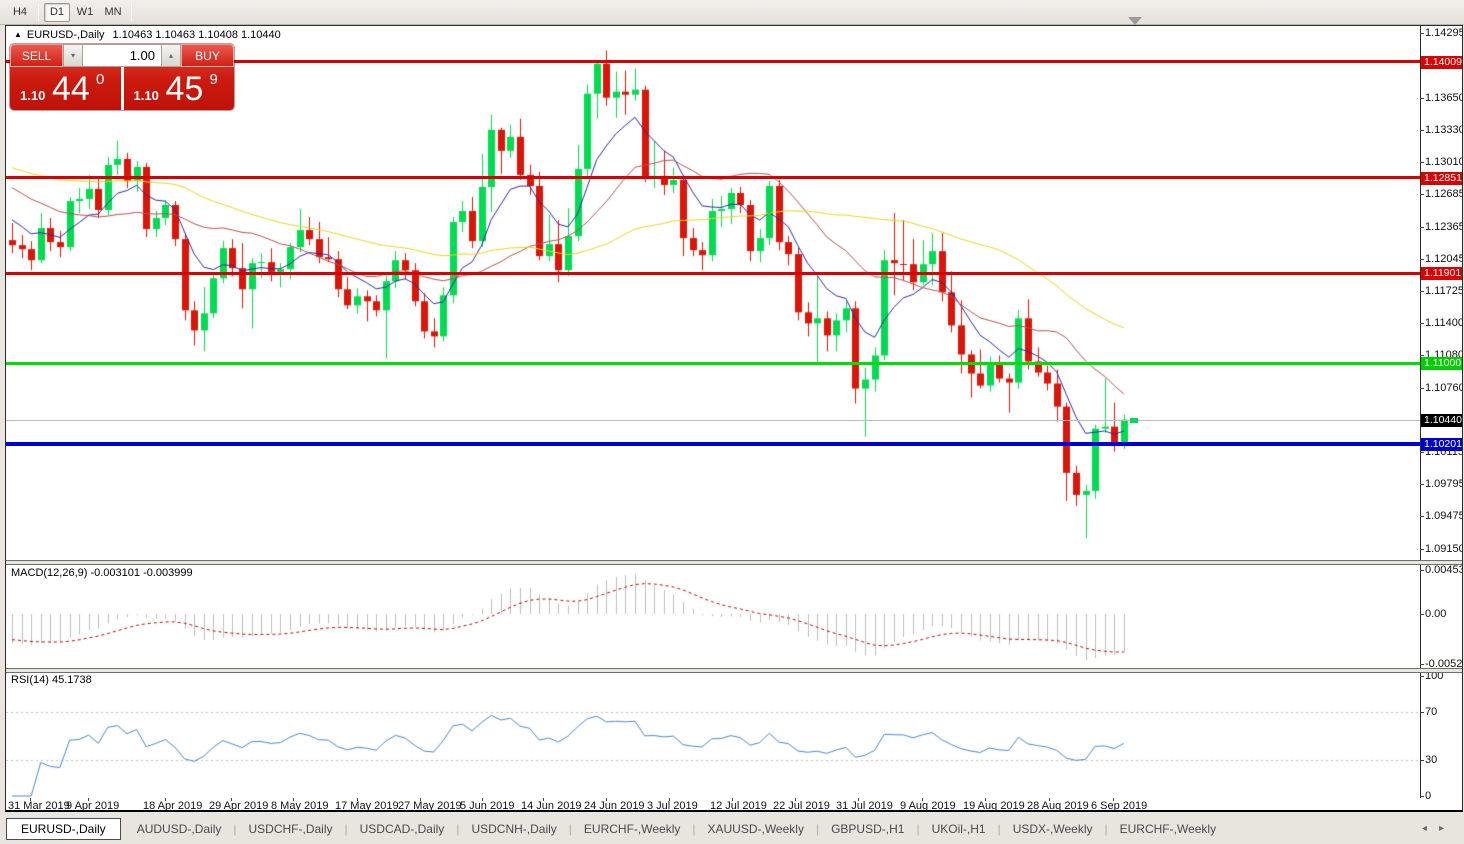 This screenshot has width=1464, height=844. What do you see at coordinates (1443, 291) in the screenshot?
I see `price-tick-label: 1.11725` at bounding box center [1443, 291].